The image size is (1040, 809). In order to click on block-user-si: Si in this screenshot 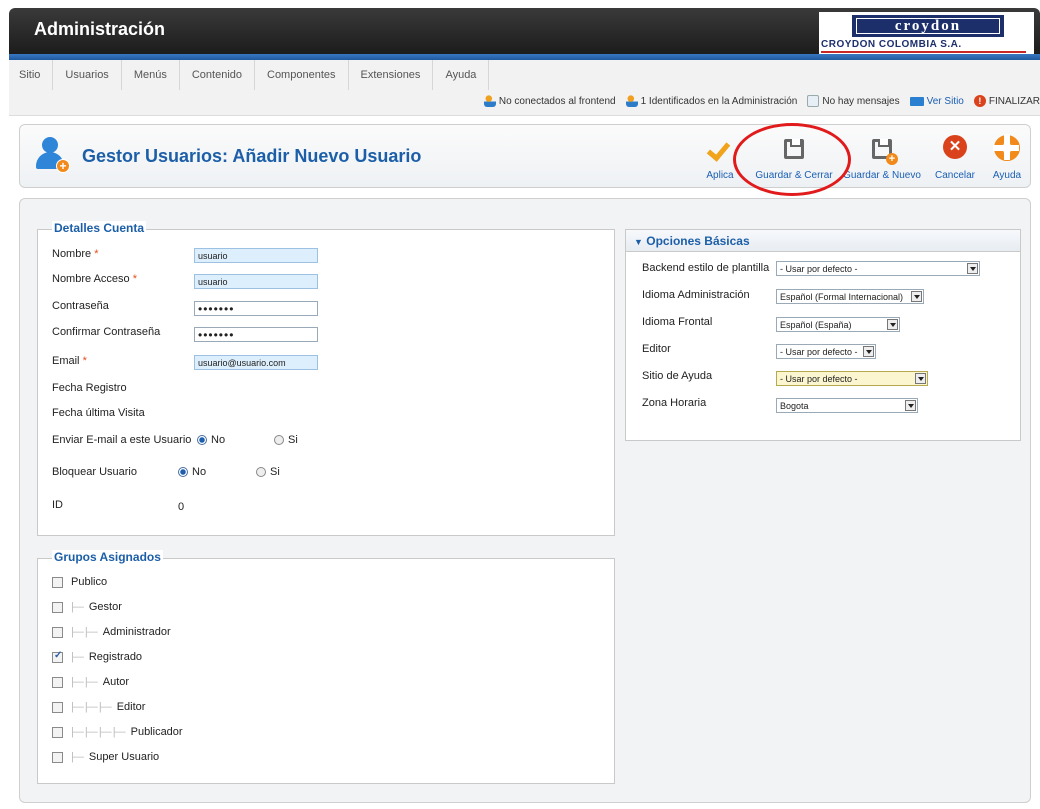, I will do `click(268, 472)`.